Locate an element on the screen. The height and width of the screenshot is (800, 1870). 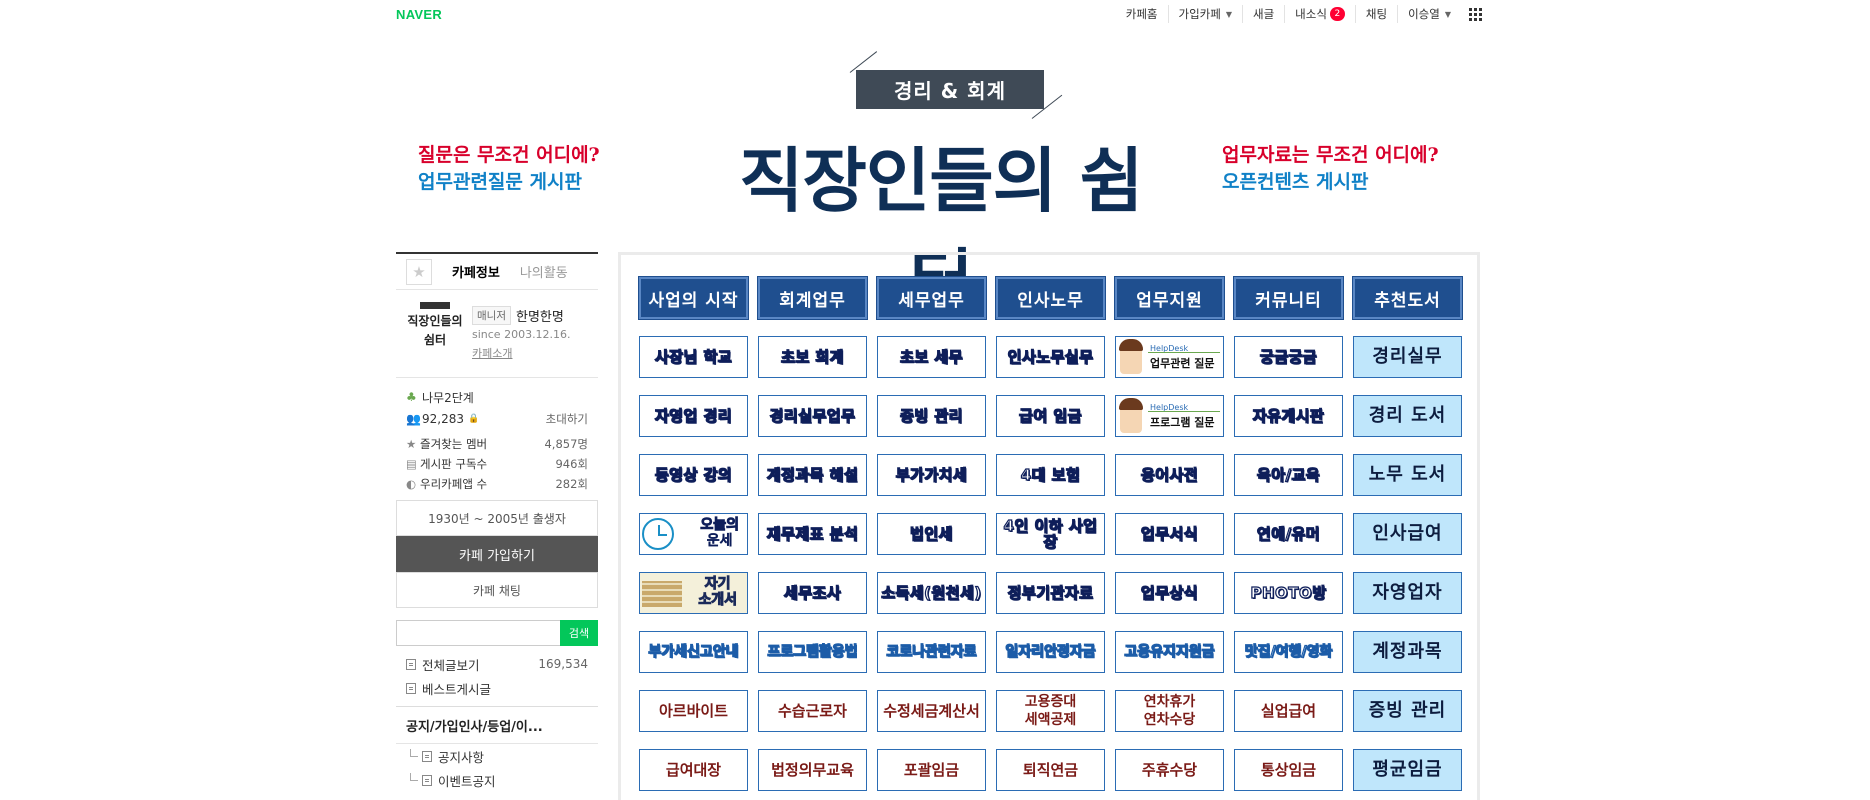
board-link-cell: 계정과목 해설 is located at coordinates (812, 475).